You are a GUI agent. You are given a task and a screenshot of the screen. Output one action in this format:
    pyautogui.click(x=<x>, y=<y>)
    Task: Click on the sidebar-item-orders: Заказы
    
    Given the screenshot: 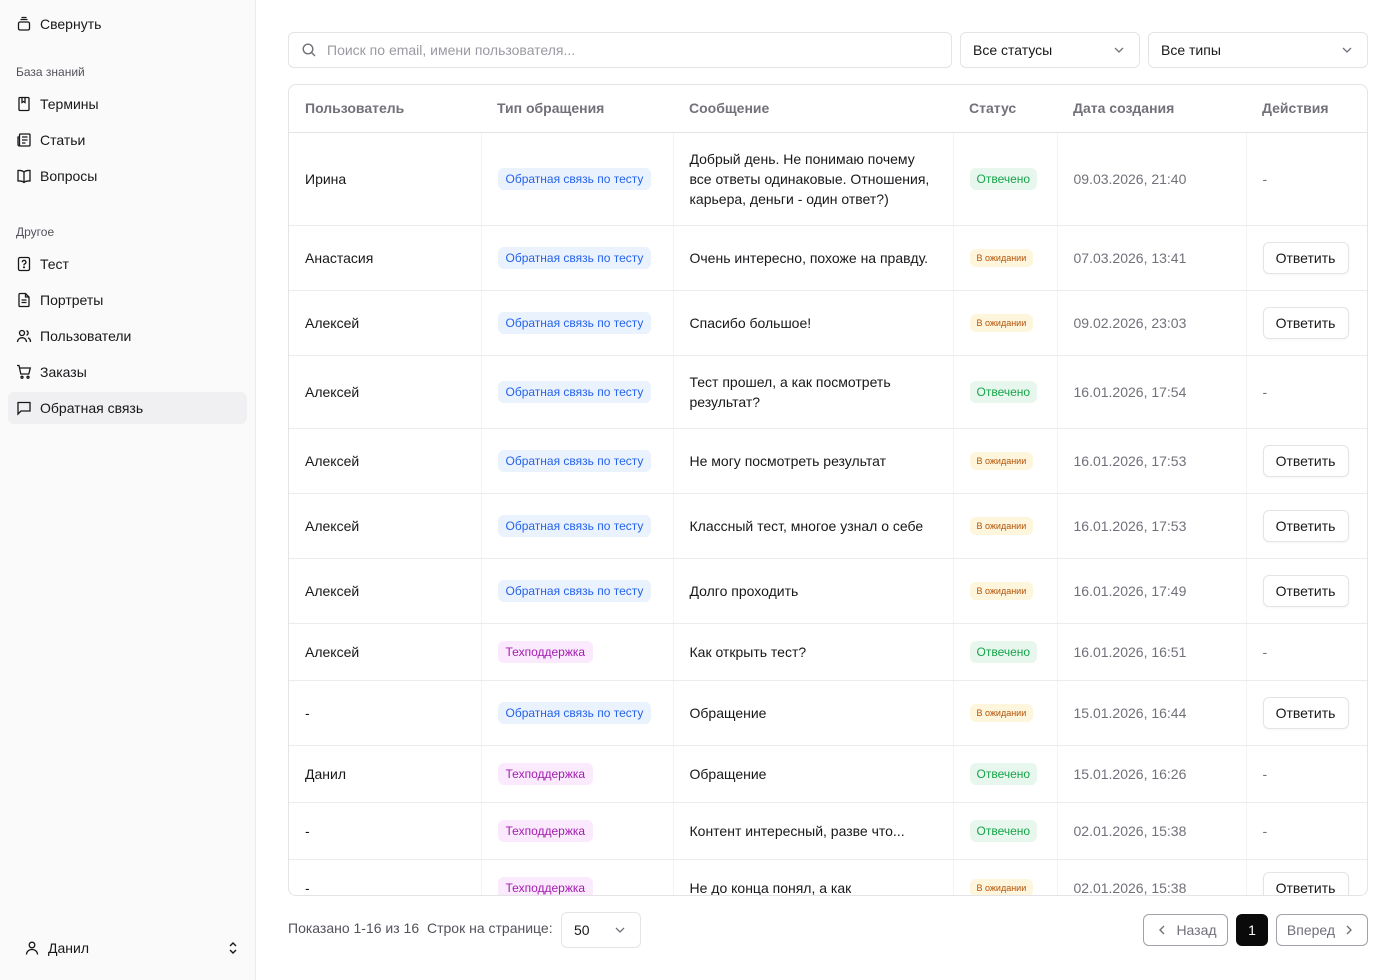 What is the action you would take?
    pyautogui.click(x=127, y=372)
    